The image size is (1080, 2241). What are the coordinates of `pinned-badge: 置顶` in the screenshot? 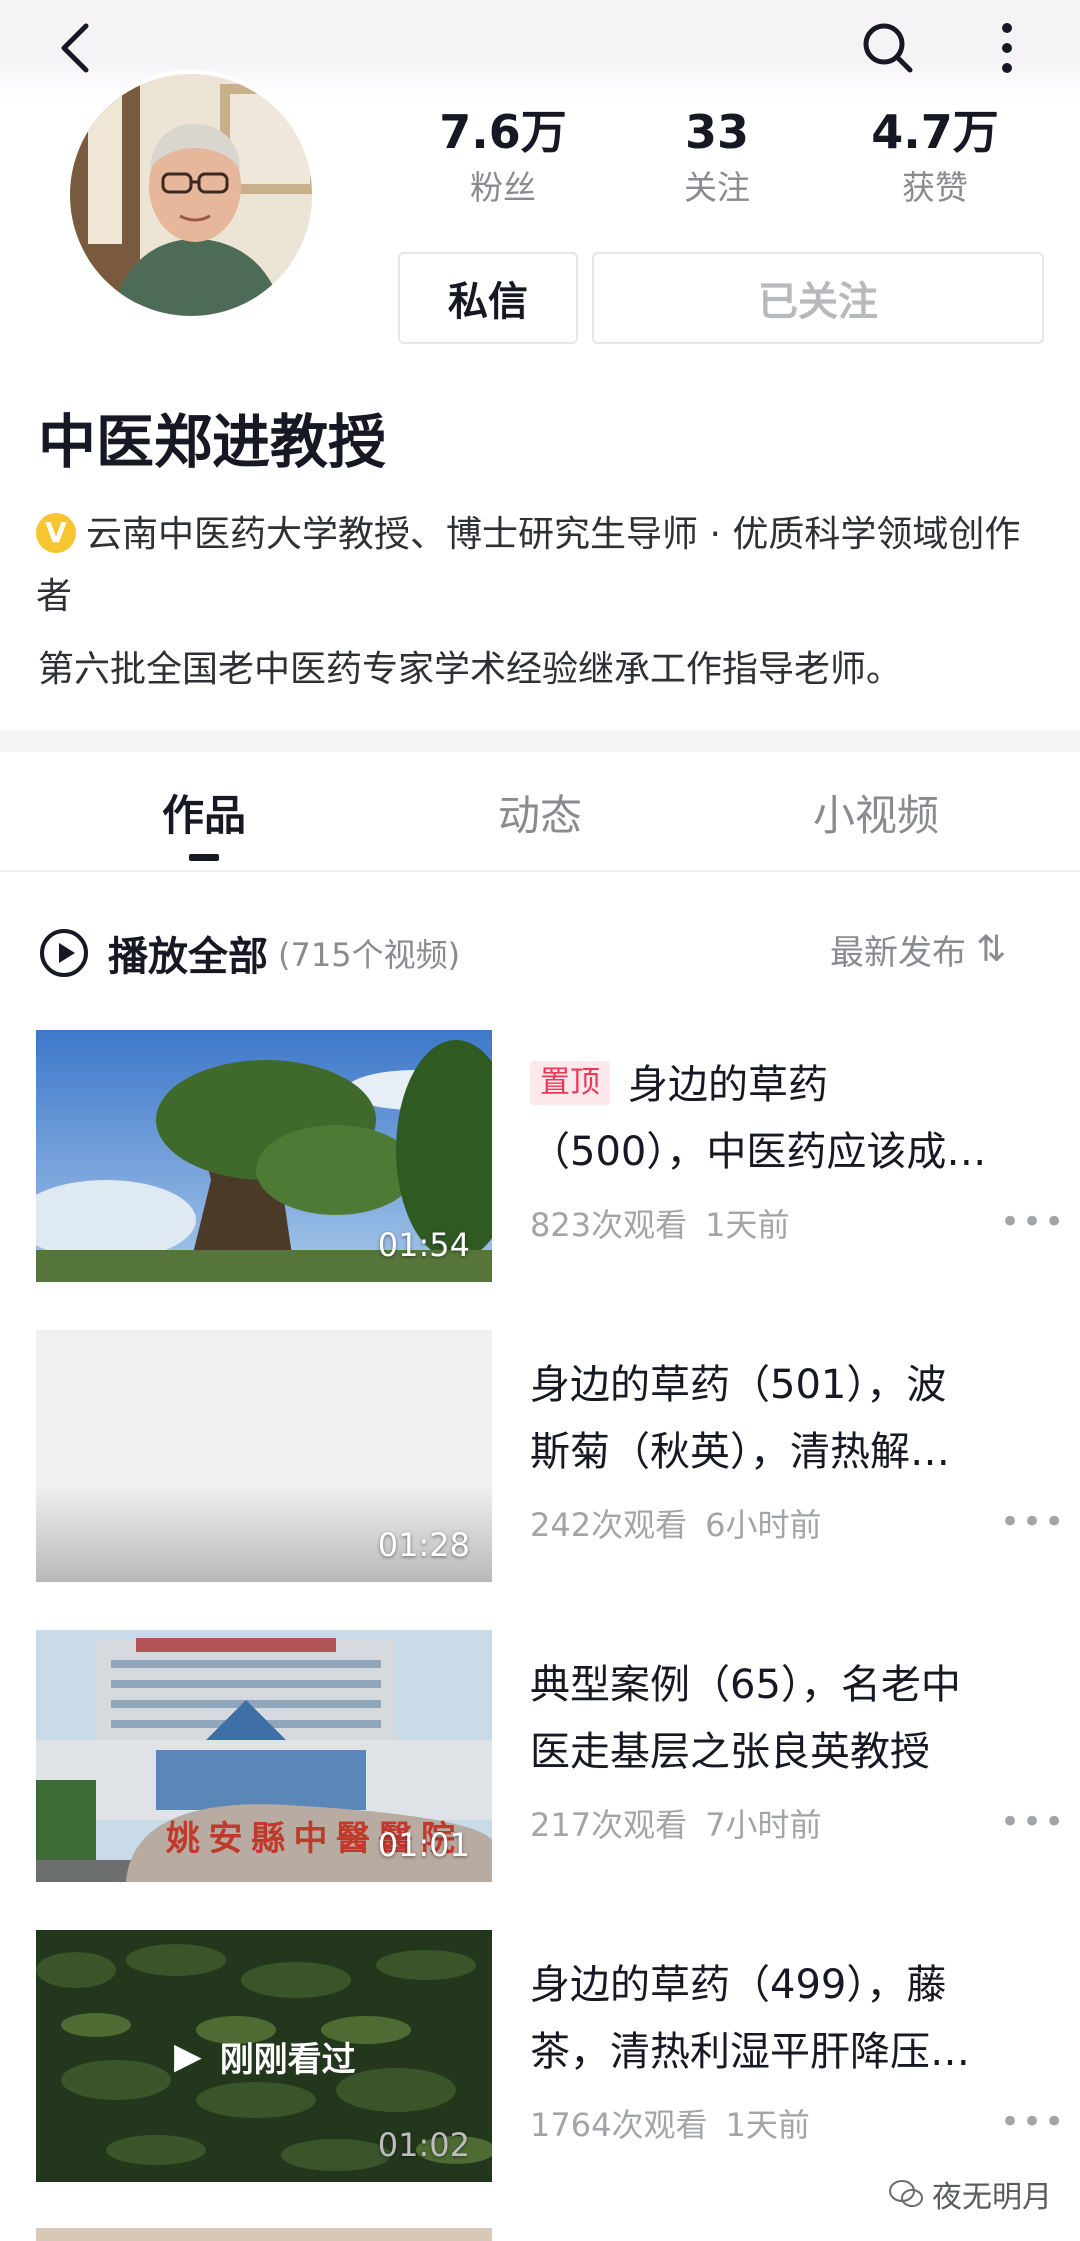 It's located at (570, 1083).